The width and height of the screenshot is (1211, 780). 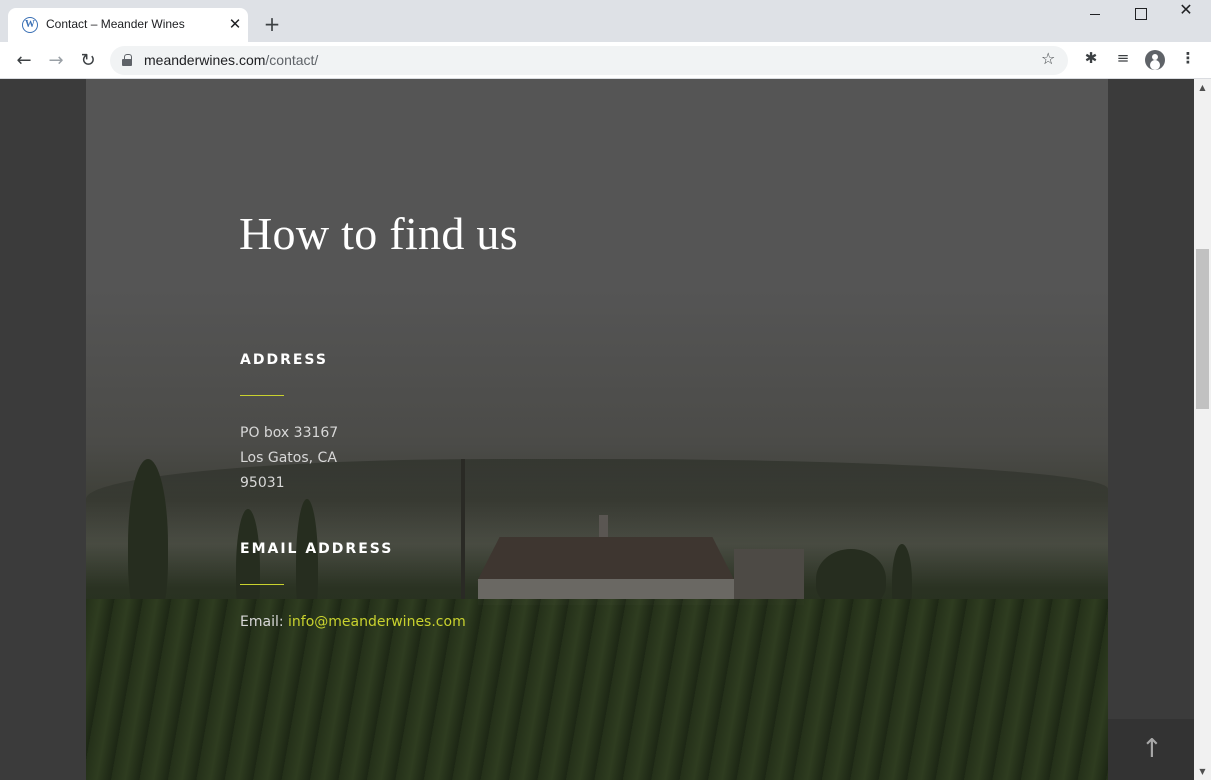 What do you see at coordinates (769, 577) in the screenshot?
I see `background-house-annex` at bounding box center [769, 577].